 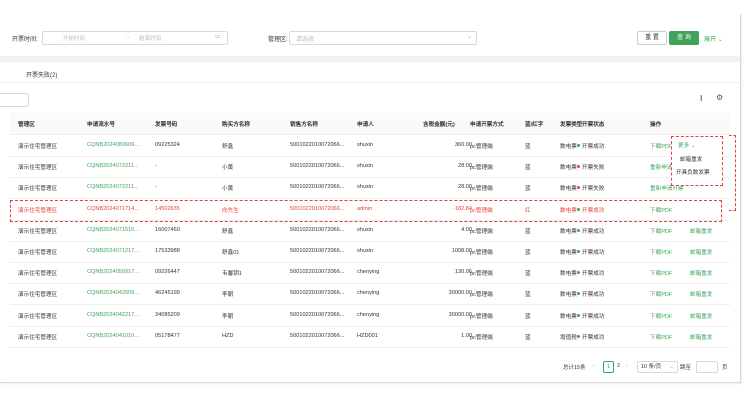 I want to click on col-actions: 操作, so click(x=656, y=125).